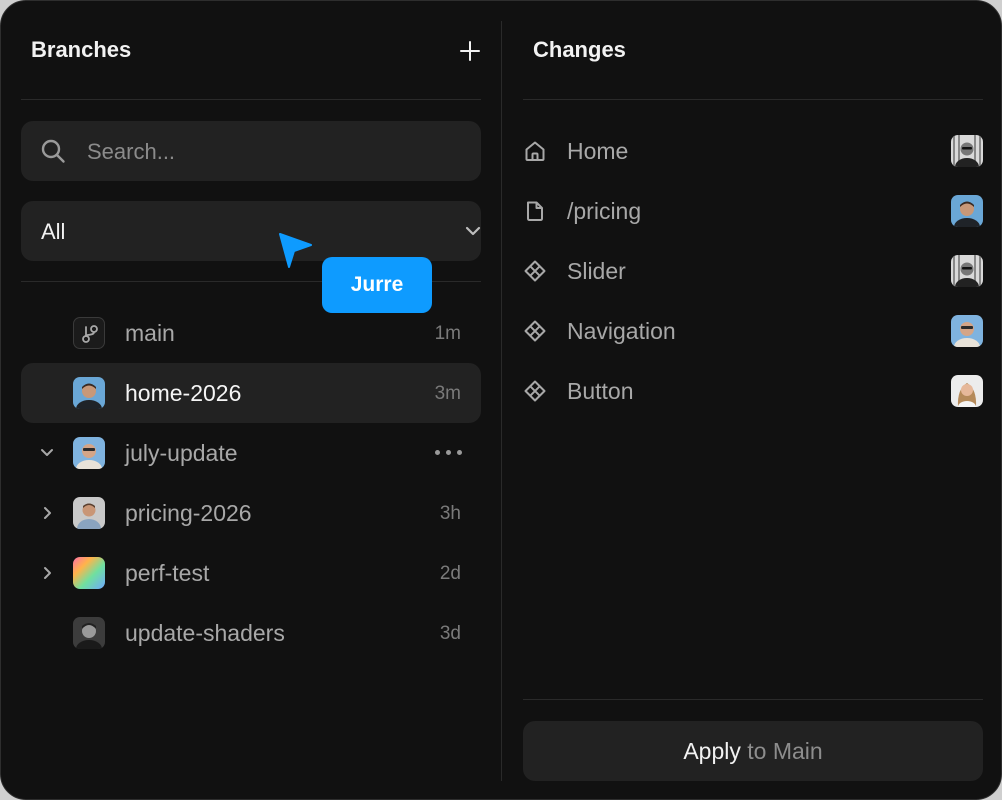  I want to click on collaborator-cursor-label: Jurre, so click(377, 285).